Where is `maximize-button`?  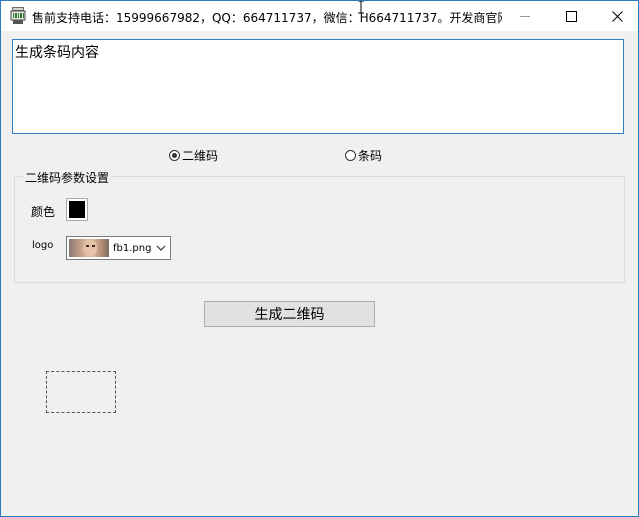 maximize-button is located at coordinates (571, 16).